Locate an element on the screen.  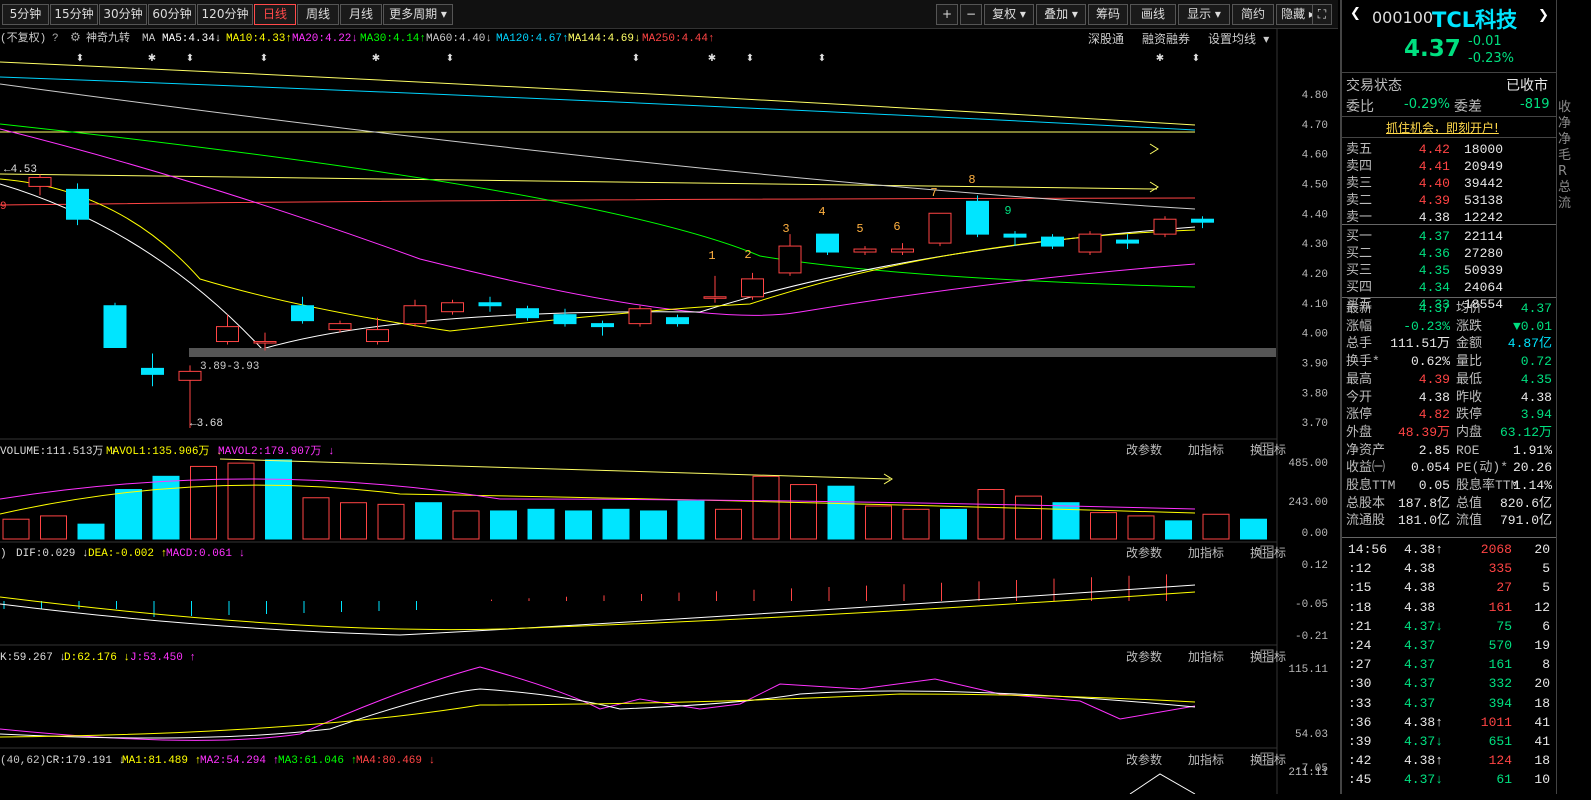
stat-row-11: 总股本 187.8亿 总值 820.6亿 is located at coordinates (1449, 503).